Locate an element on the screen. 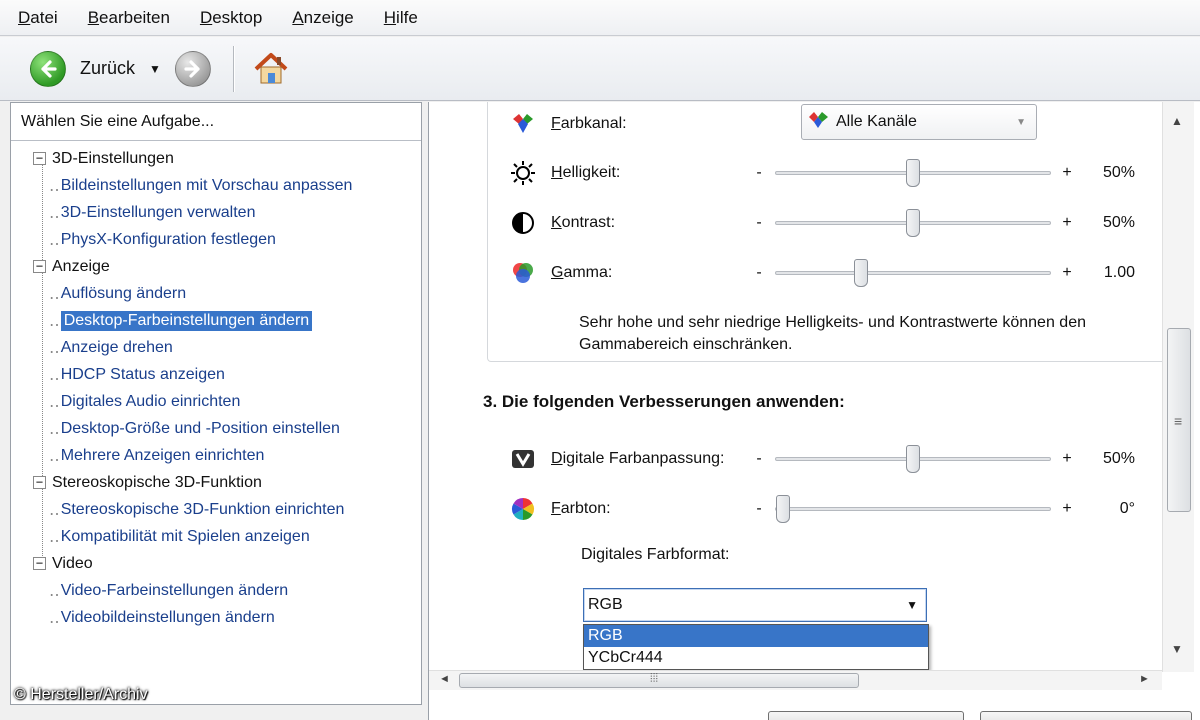  menu-bearbeiten: Bearbeiten is located at coordinates (129, 18).